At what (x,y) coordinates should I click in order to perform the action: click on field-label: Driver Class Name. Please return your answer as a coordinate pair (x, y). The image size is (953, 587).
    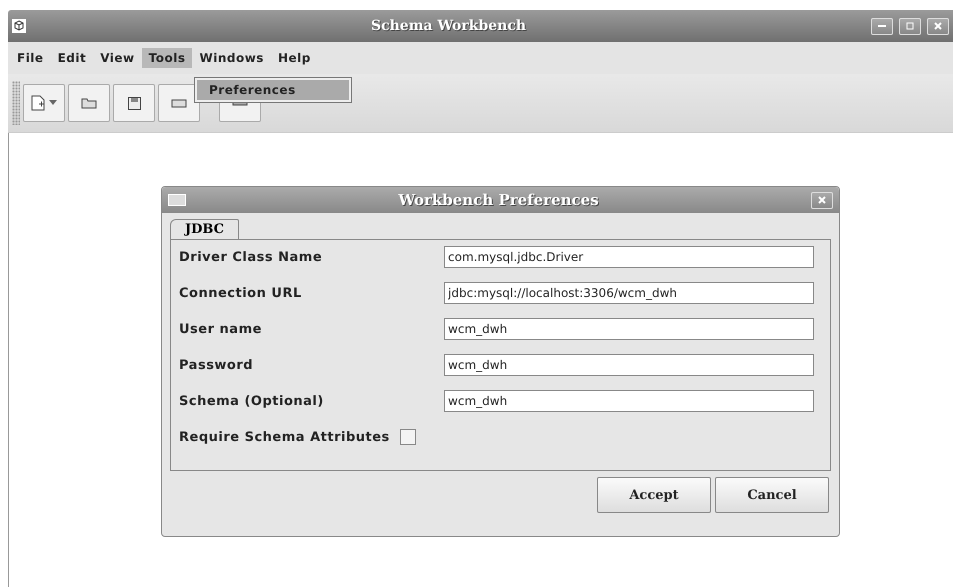
    Looking at the image, I should click on (251, 257).